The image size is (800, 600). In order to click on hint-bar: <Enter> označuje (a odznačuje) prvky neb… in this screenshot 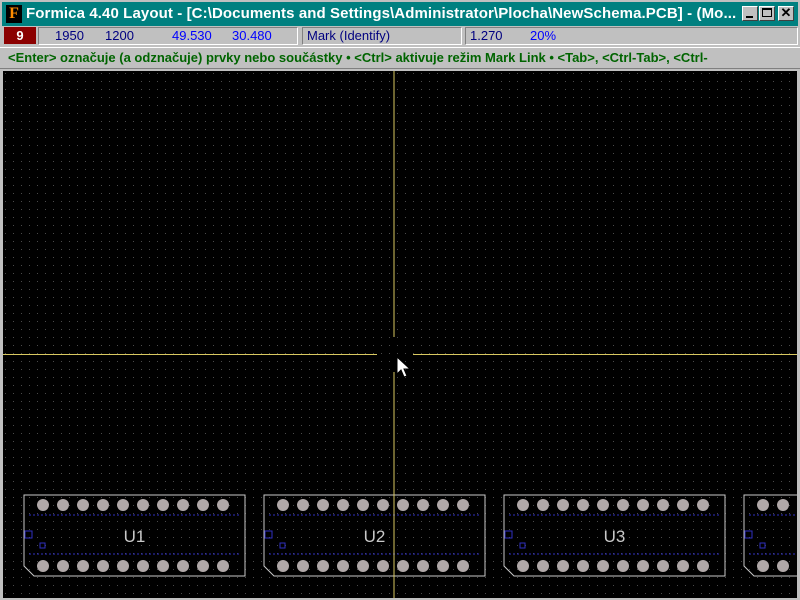, I will do `click(400, 58)`.